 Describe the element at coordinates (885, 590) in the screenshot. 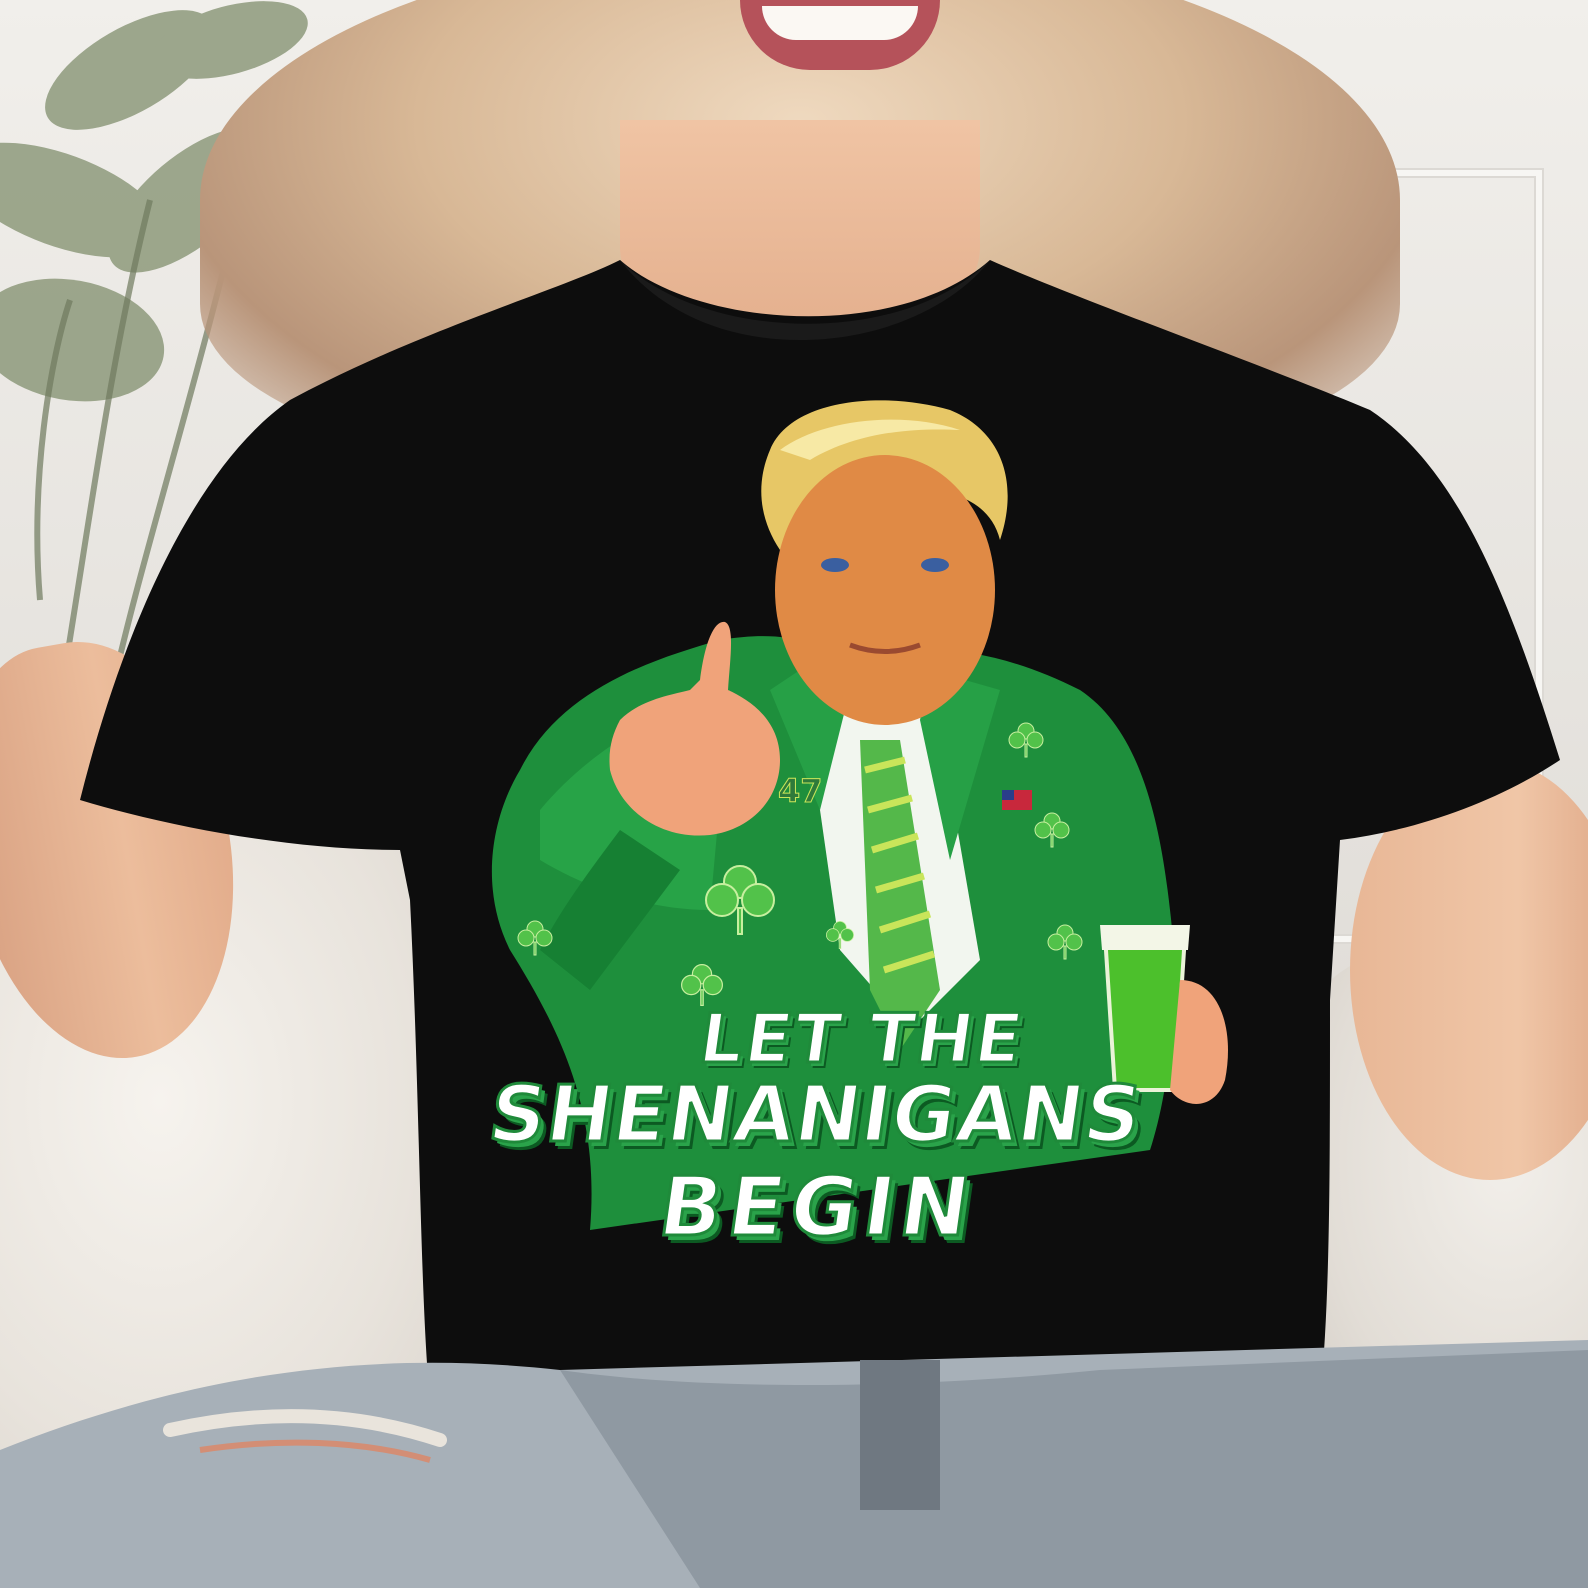

I see `tan-face` at that location.